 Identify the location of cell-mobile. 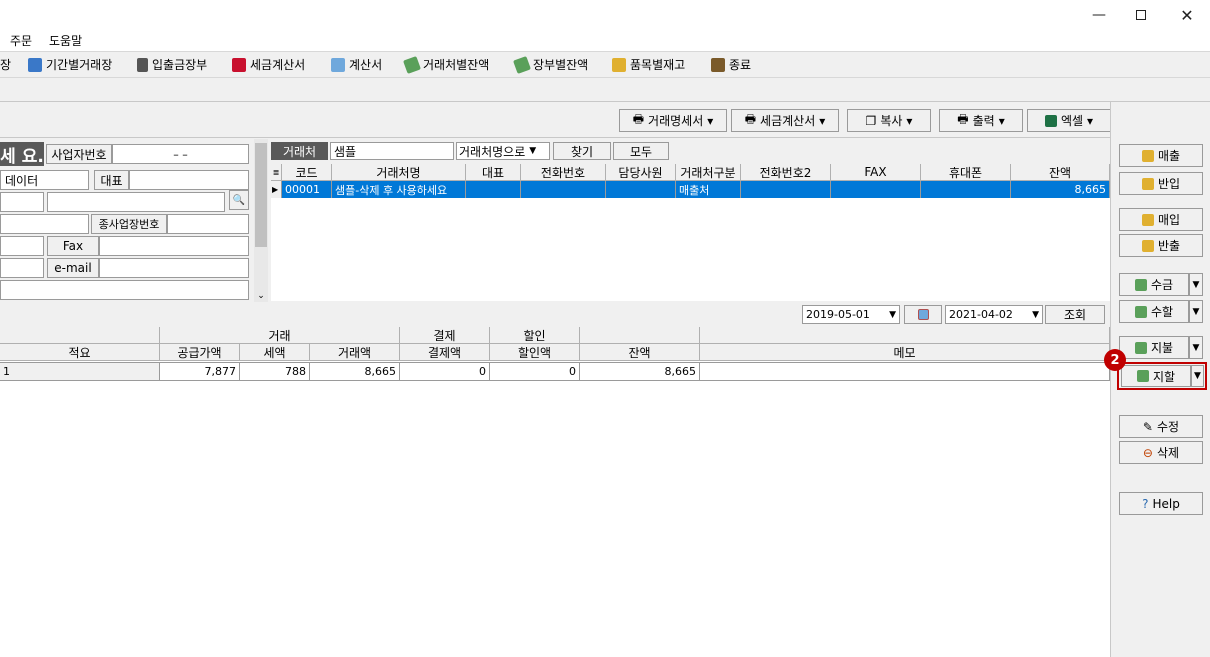
(966, 189).